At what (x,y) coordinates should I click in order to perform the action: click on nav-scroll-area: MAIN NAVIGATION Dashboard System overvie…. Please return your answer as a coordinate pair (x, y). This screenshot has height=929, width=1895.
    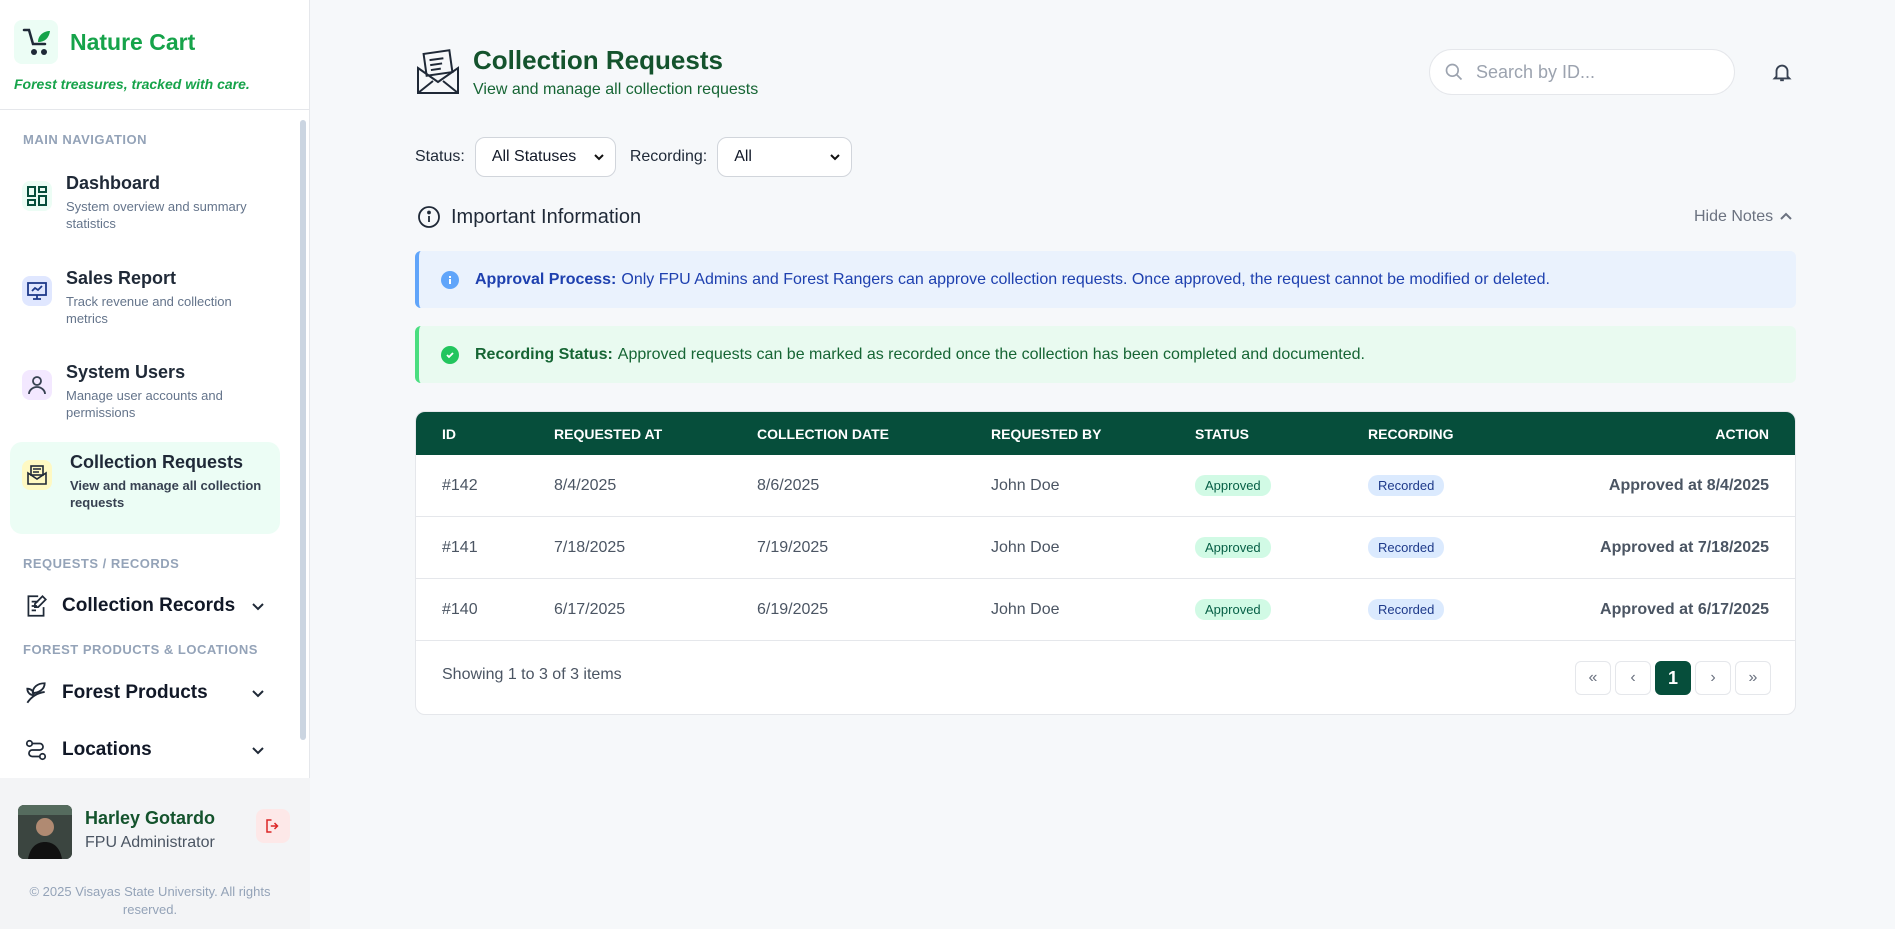
    Looking at the image, I should click on (150, 447).